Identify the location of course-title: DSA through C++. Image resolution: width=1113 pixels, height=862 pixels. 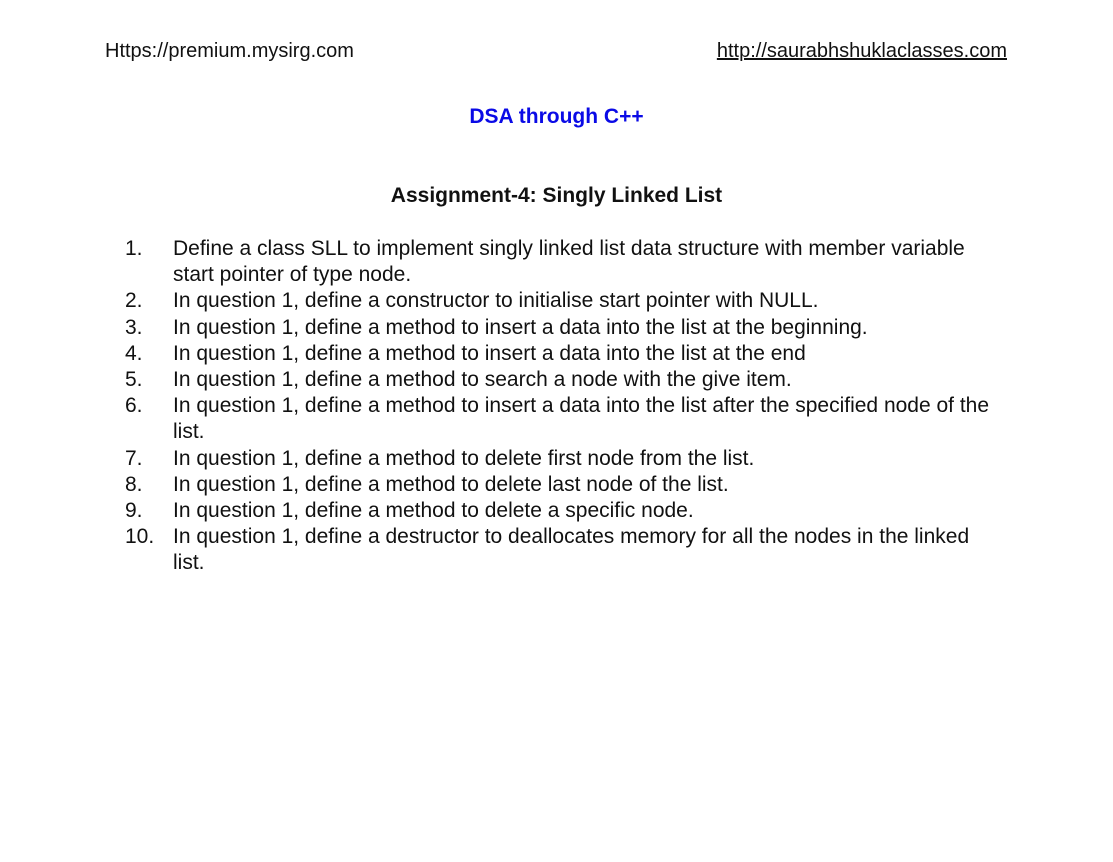
(556, 116).